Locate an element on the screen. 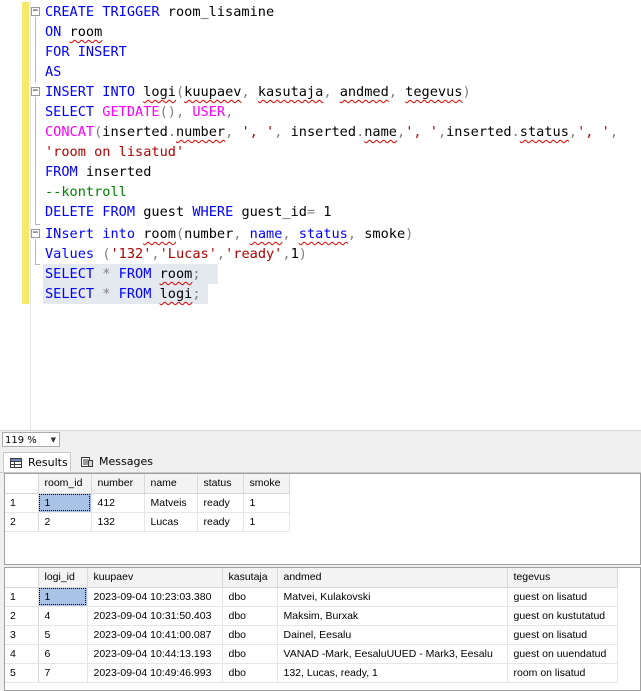 The image size is (641, 691). grid-cell: 7 is located at coordinates (63, 673).